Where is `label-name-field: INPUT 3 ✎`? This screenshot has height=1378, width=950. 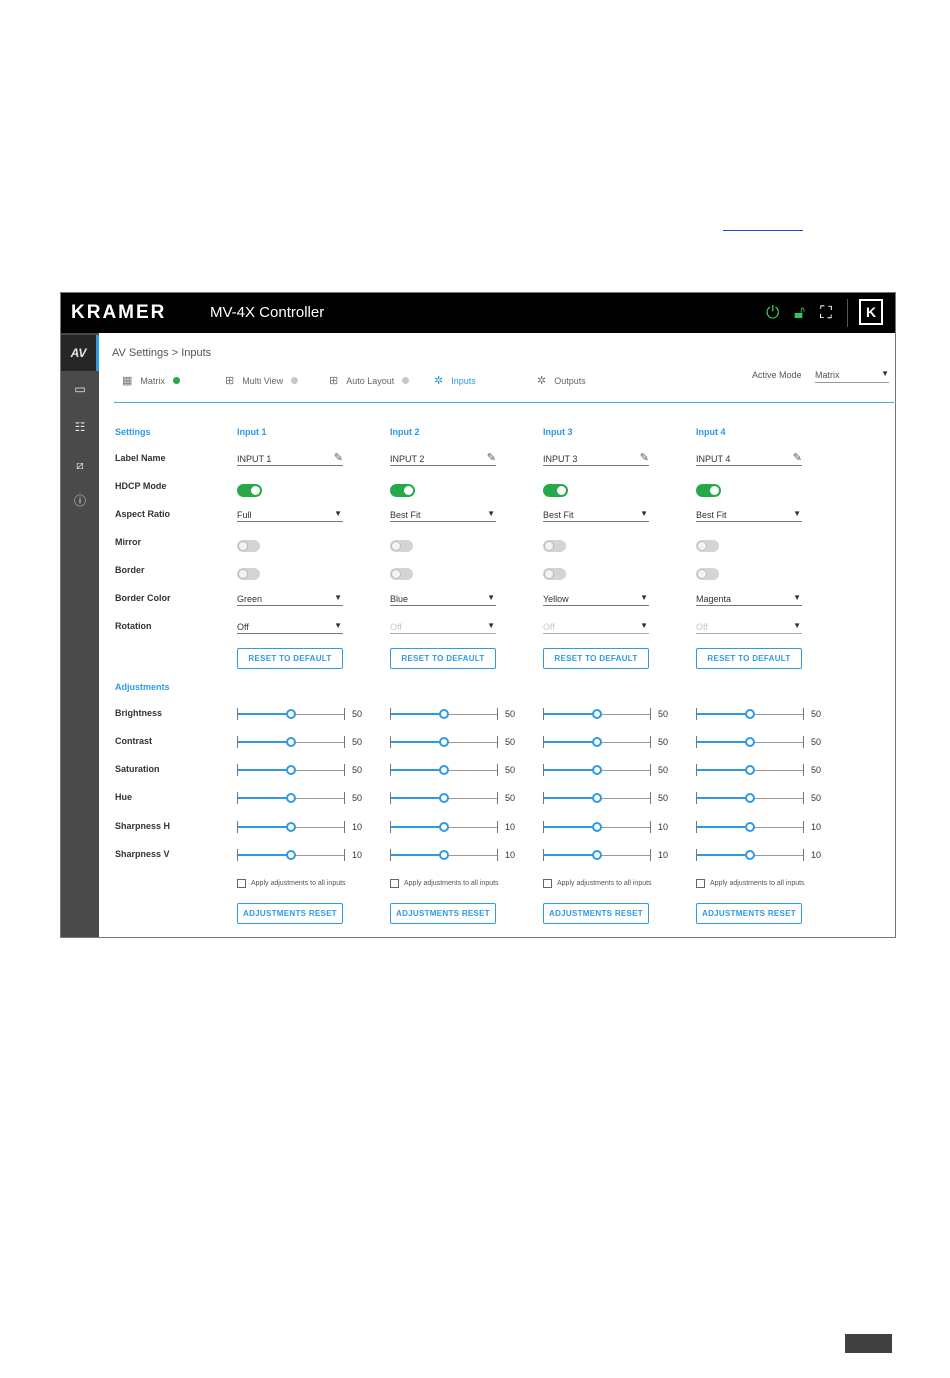
label-name-field: INPUT 3 ✎ is located at coordinates (596, 459).